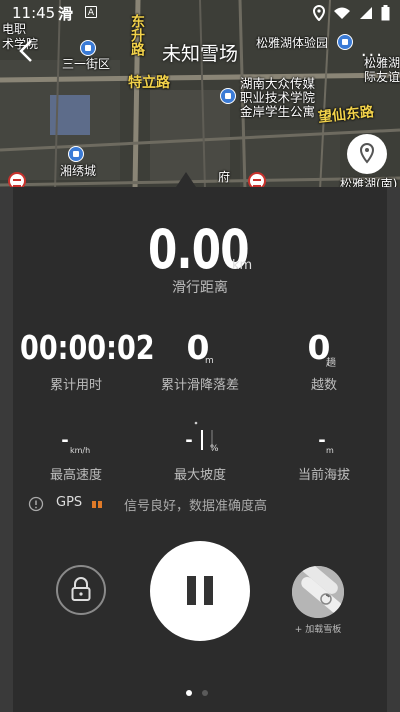 Image resolution: width=400 pixels, height=712 pixels. Describe the element at coordinates (214, 449) in the screenshot. I see `max-slope-unit: %` at that location.